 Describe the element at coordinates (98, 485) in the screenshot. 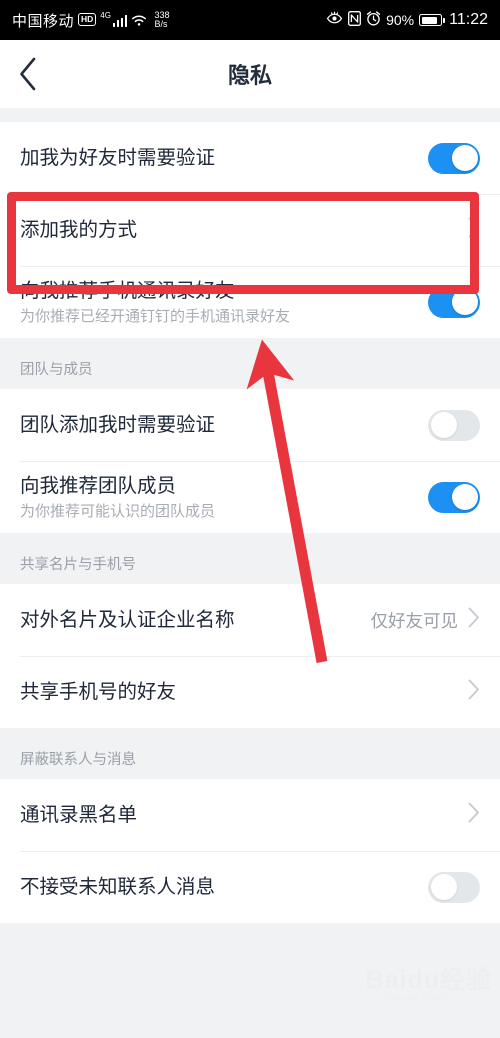

I see `row-title: 向我推荐团队成员` at that location.